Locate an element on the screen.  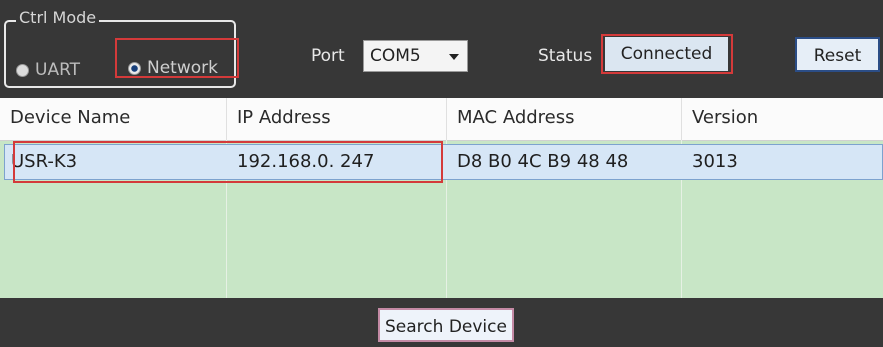
radio-unchecked-icon is located at coordinates (22, 70).